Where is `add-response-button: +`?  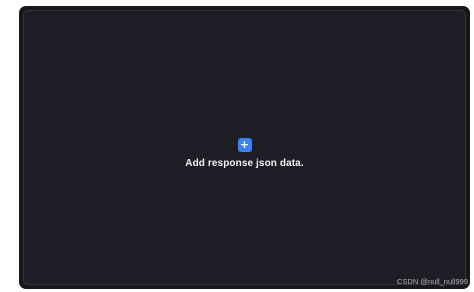 add-response-button: + is located at coordinates (244, 145).